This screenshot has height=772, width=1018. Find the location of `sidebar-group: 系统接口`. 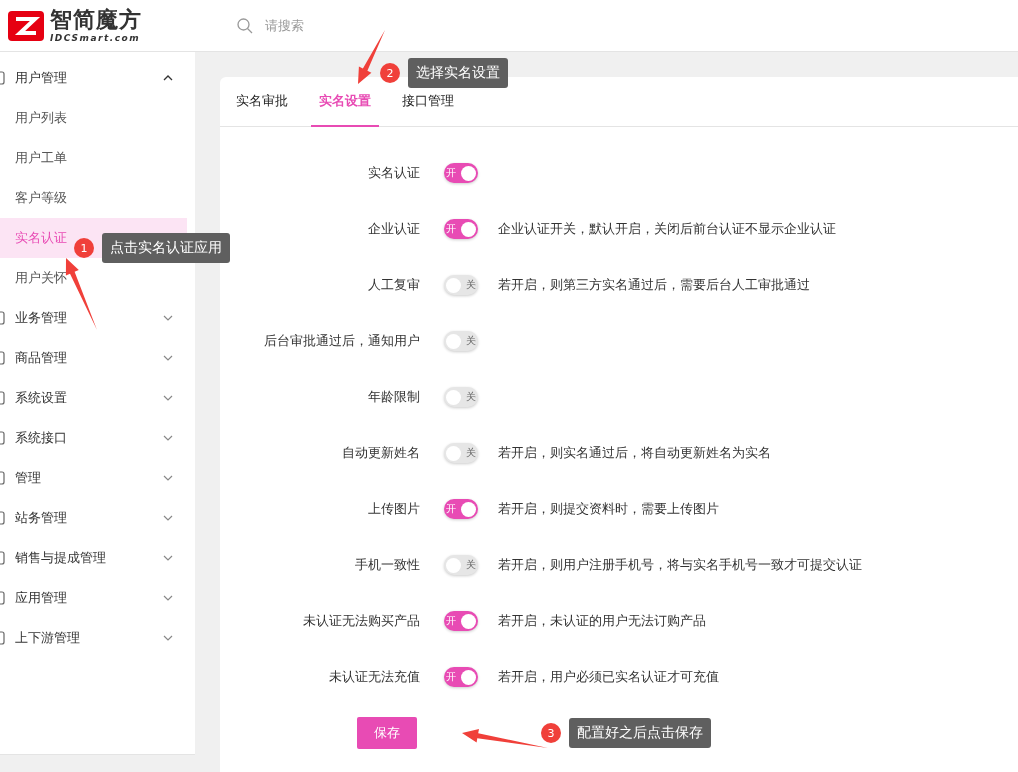

sidebar-group: 系统接口 is located at coordinates (97, 438).